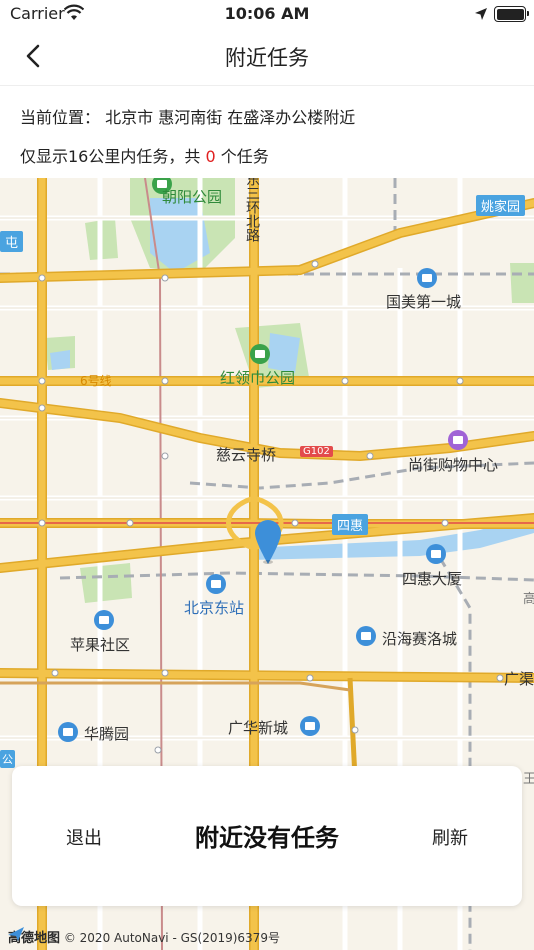 The width and height of the screenshot is (534, 950). What do you see at coordinates (268, 542) in the screenshot?
I see `location-pin-icon` at bounding box center [268, 542].